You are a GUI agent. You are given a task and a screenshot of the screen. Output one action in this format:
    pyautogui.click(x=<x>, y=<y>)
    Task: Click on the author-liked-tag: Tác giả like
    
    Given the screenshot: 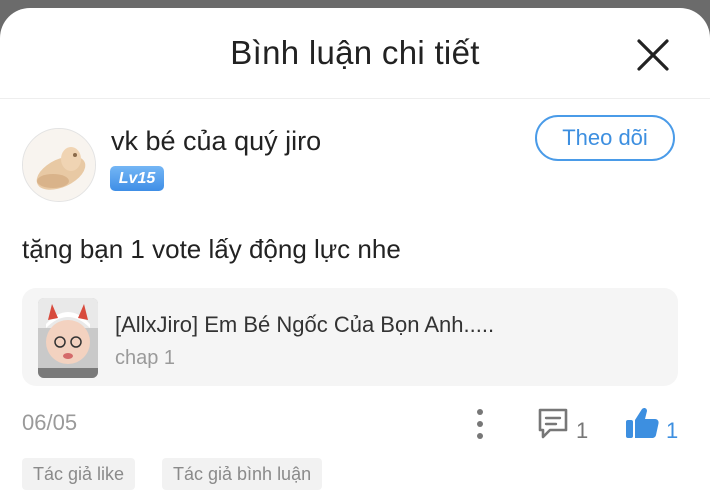 What is the action you would take?
    pyautogui.click(x=79, y=474)
    